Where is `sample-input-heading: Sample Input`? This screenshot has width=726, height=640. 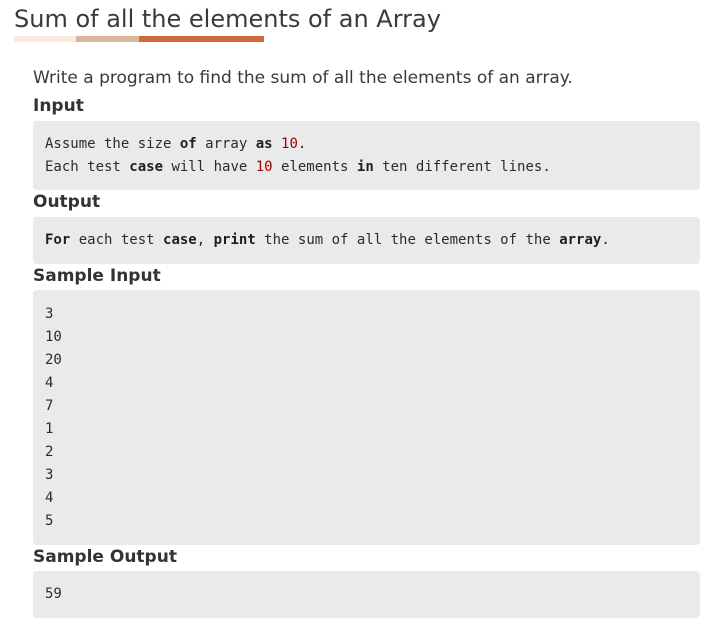 sample-input-heading: Sample Input is located at coordinates (97, 276).